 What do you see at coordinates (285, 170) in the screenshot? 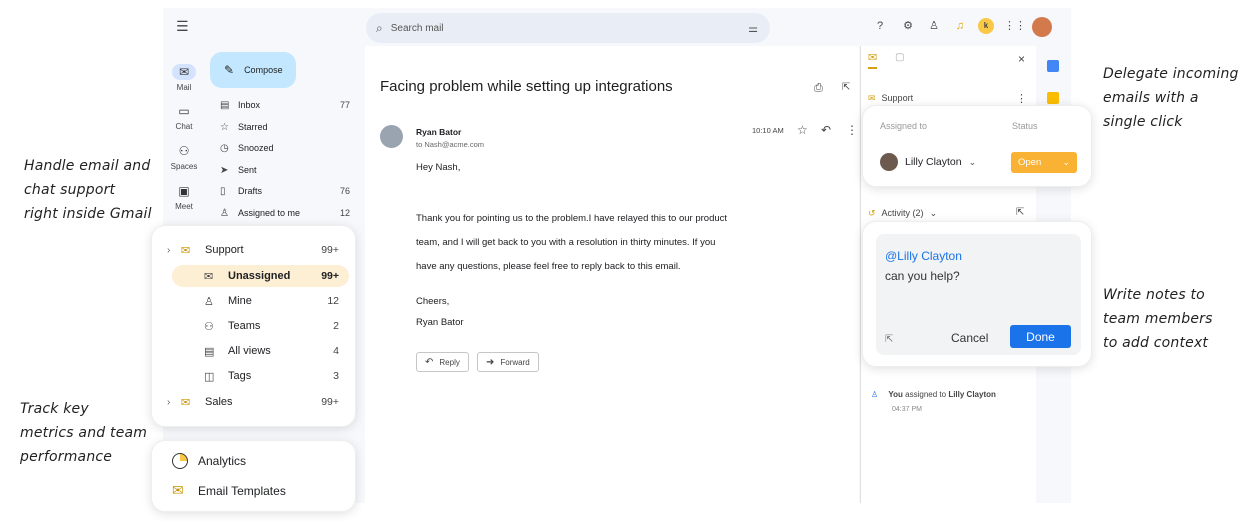
I see `nav-sent: ➤ Sent` at bounding box center [285, 170].